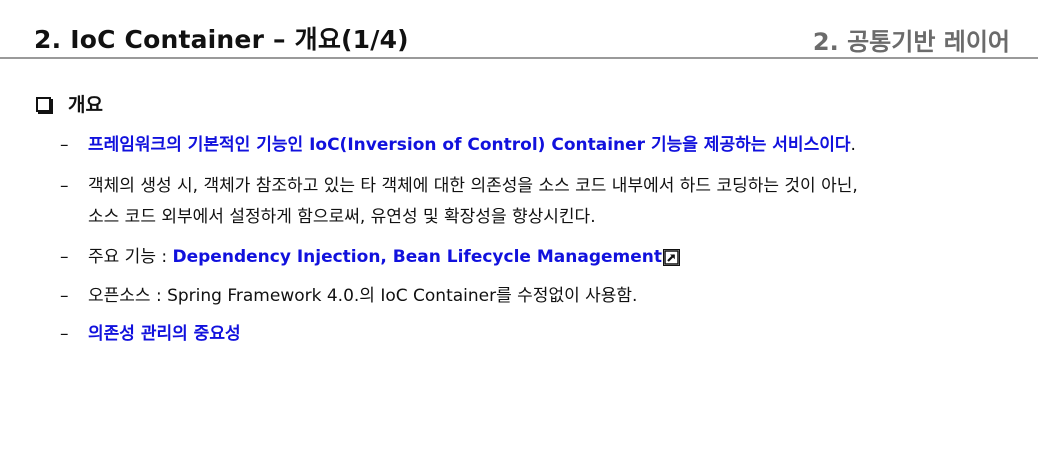 This screenshot has width=1038, height=475. I want to click on bullet-text-line2: 소스 코드 외부에서 설정하게 함으로써, 유연성 및 확장성을 향상시킨다., so click(342, 217).